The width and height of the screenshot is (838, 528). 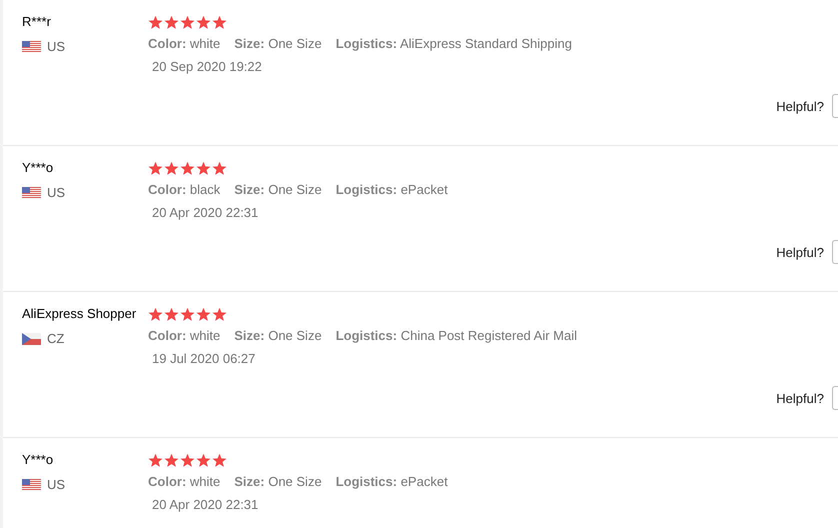 What do you see at coordinates (454, 43) in the screenshot?
I see `order-attribute: Logistics: AliExpress Standard Shipping` at bounding box center [454, 43].